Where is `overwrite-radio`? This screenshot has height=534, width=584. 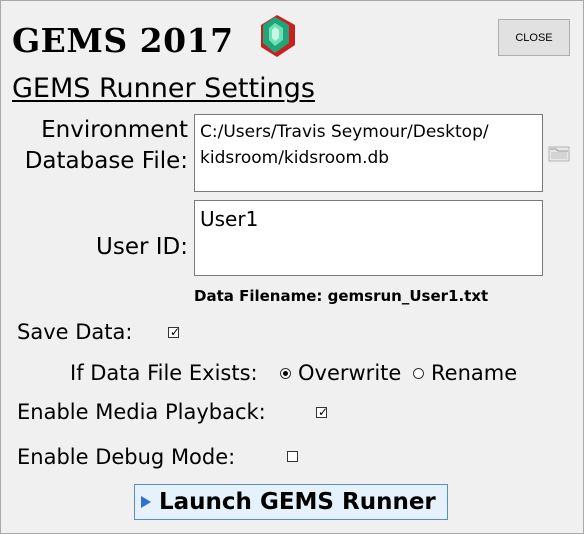
overwrite-radio is located at coordinates (285, 373).